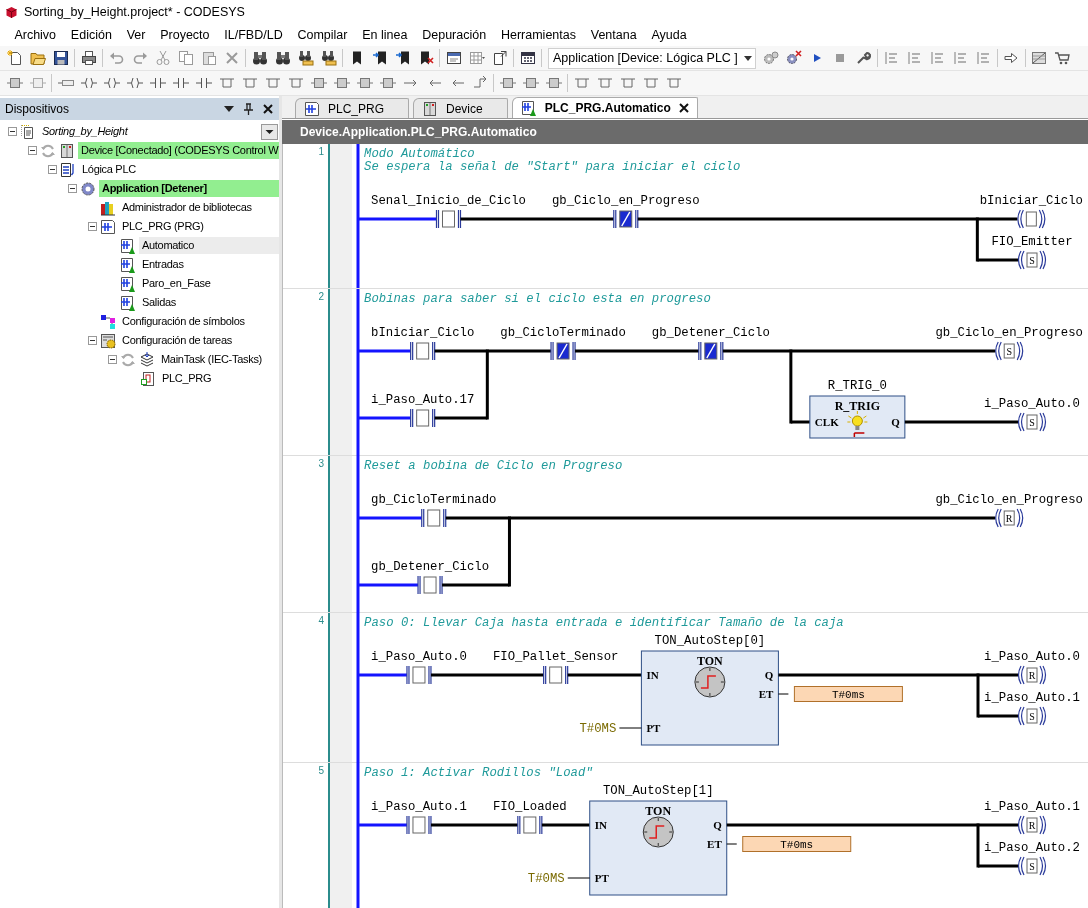 Image resolution: width=1088 pixels, height=908 pixels. Describe the element at coordinates (150, 131) in the screenshot. I see `tree-item: Sorting_by_Height` at that location.